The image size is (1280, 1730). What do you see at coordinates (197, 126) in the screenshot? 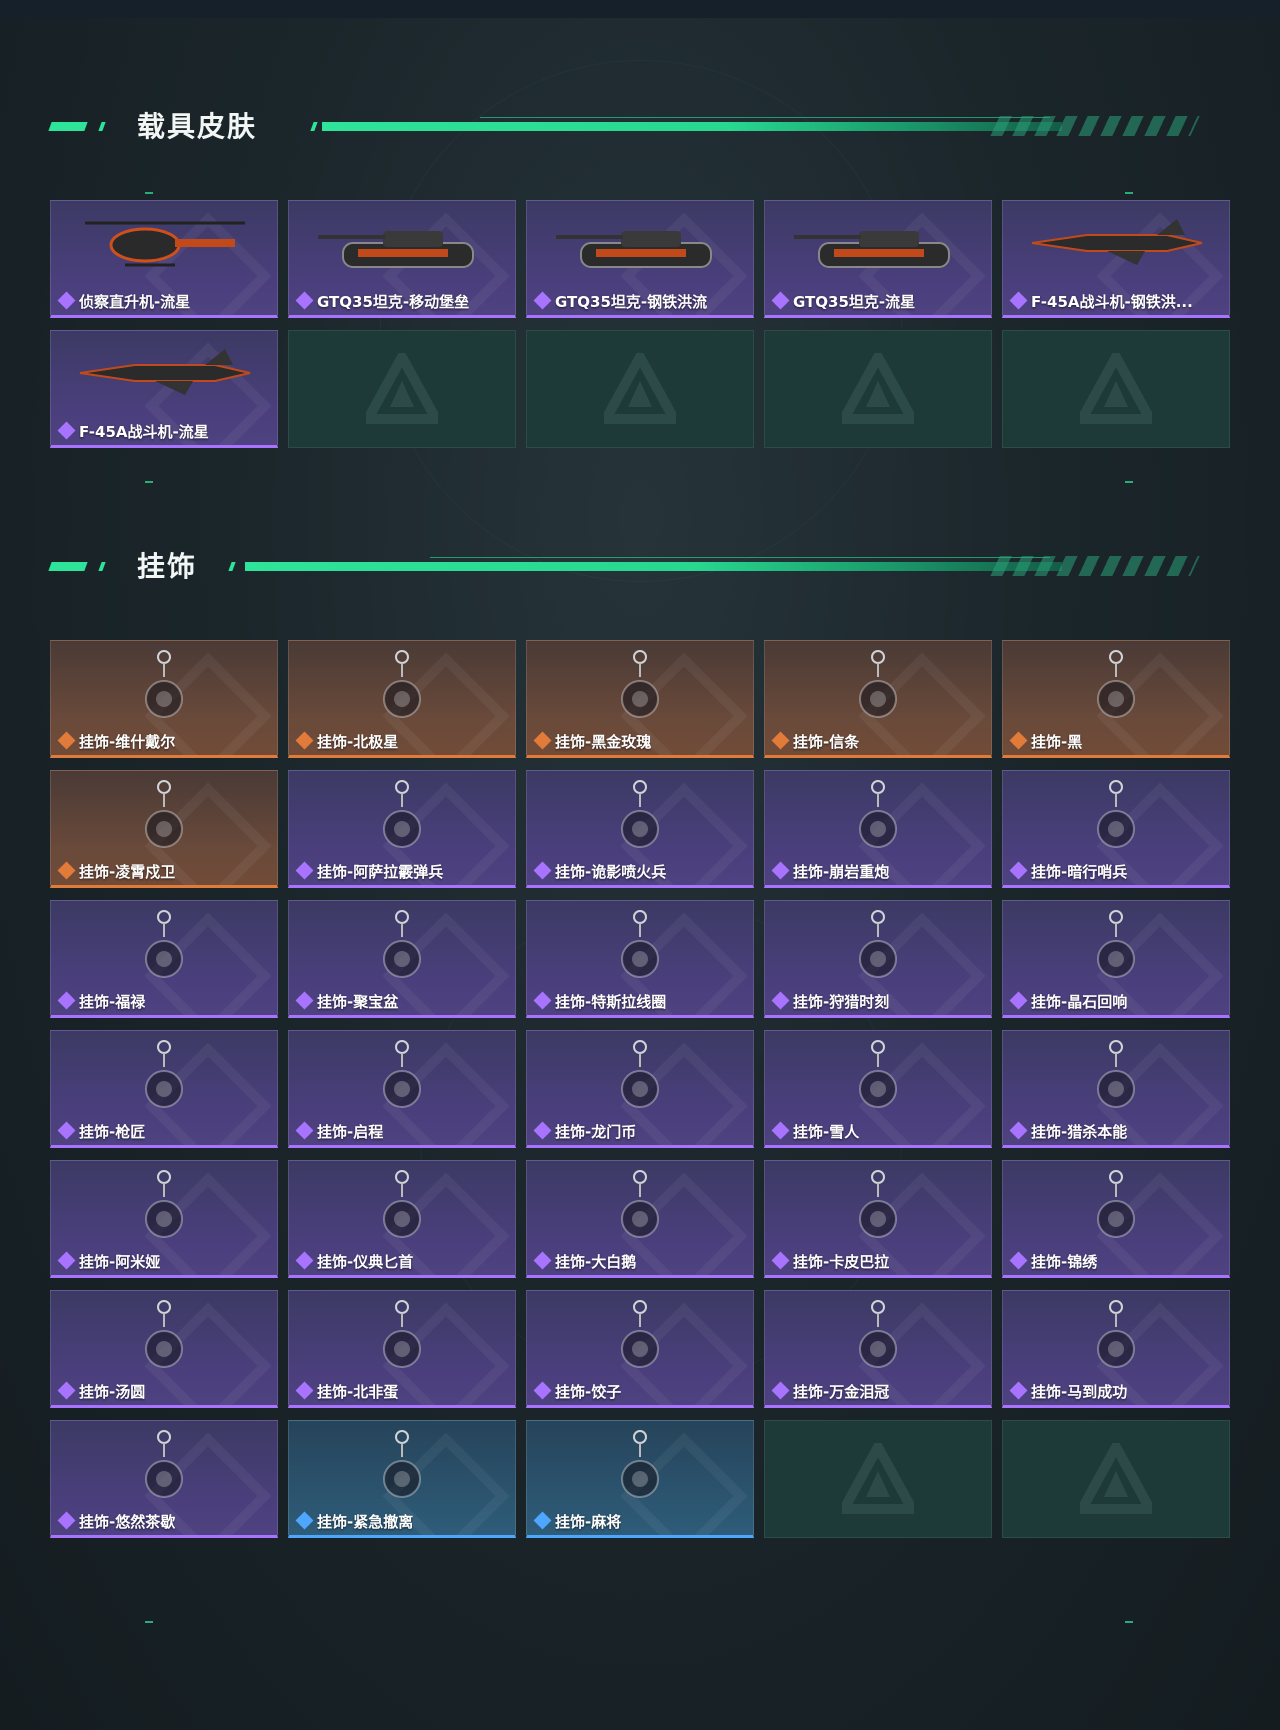
I see `section-title: 载具皮肤` at bounding box center [197, 126].